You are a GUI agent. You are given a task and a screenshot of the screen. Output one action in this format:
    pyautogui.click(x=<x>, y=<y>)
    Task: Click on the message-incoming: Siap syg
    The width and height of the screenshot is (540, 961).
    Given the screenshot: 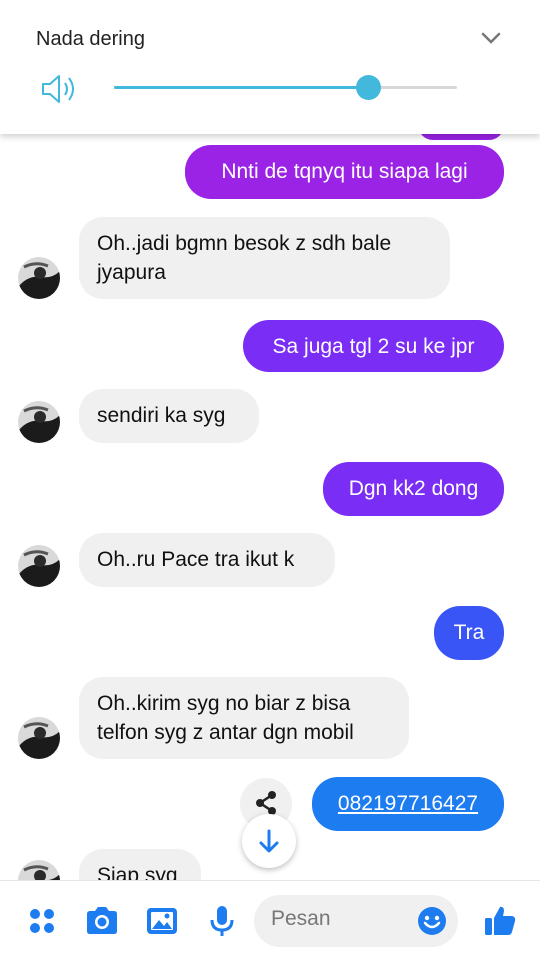 What is the action you would take?
    pyautogui.click(x=140, y=864)
    